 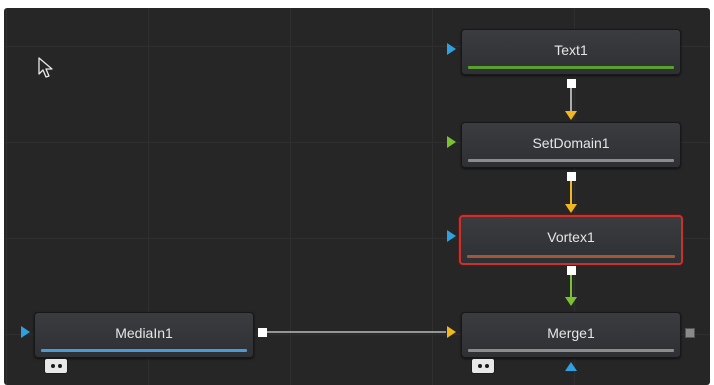 I want to click on node-vortex1: Vortex1, so click(x=571, y=240).